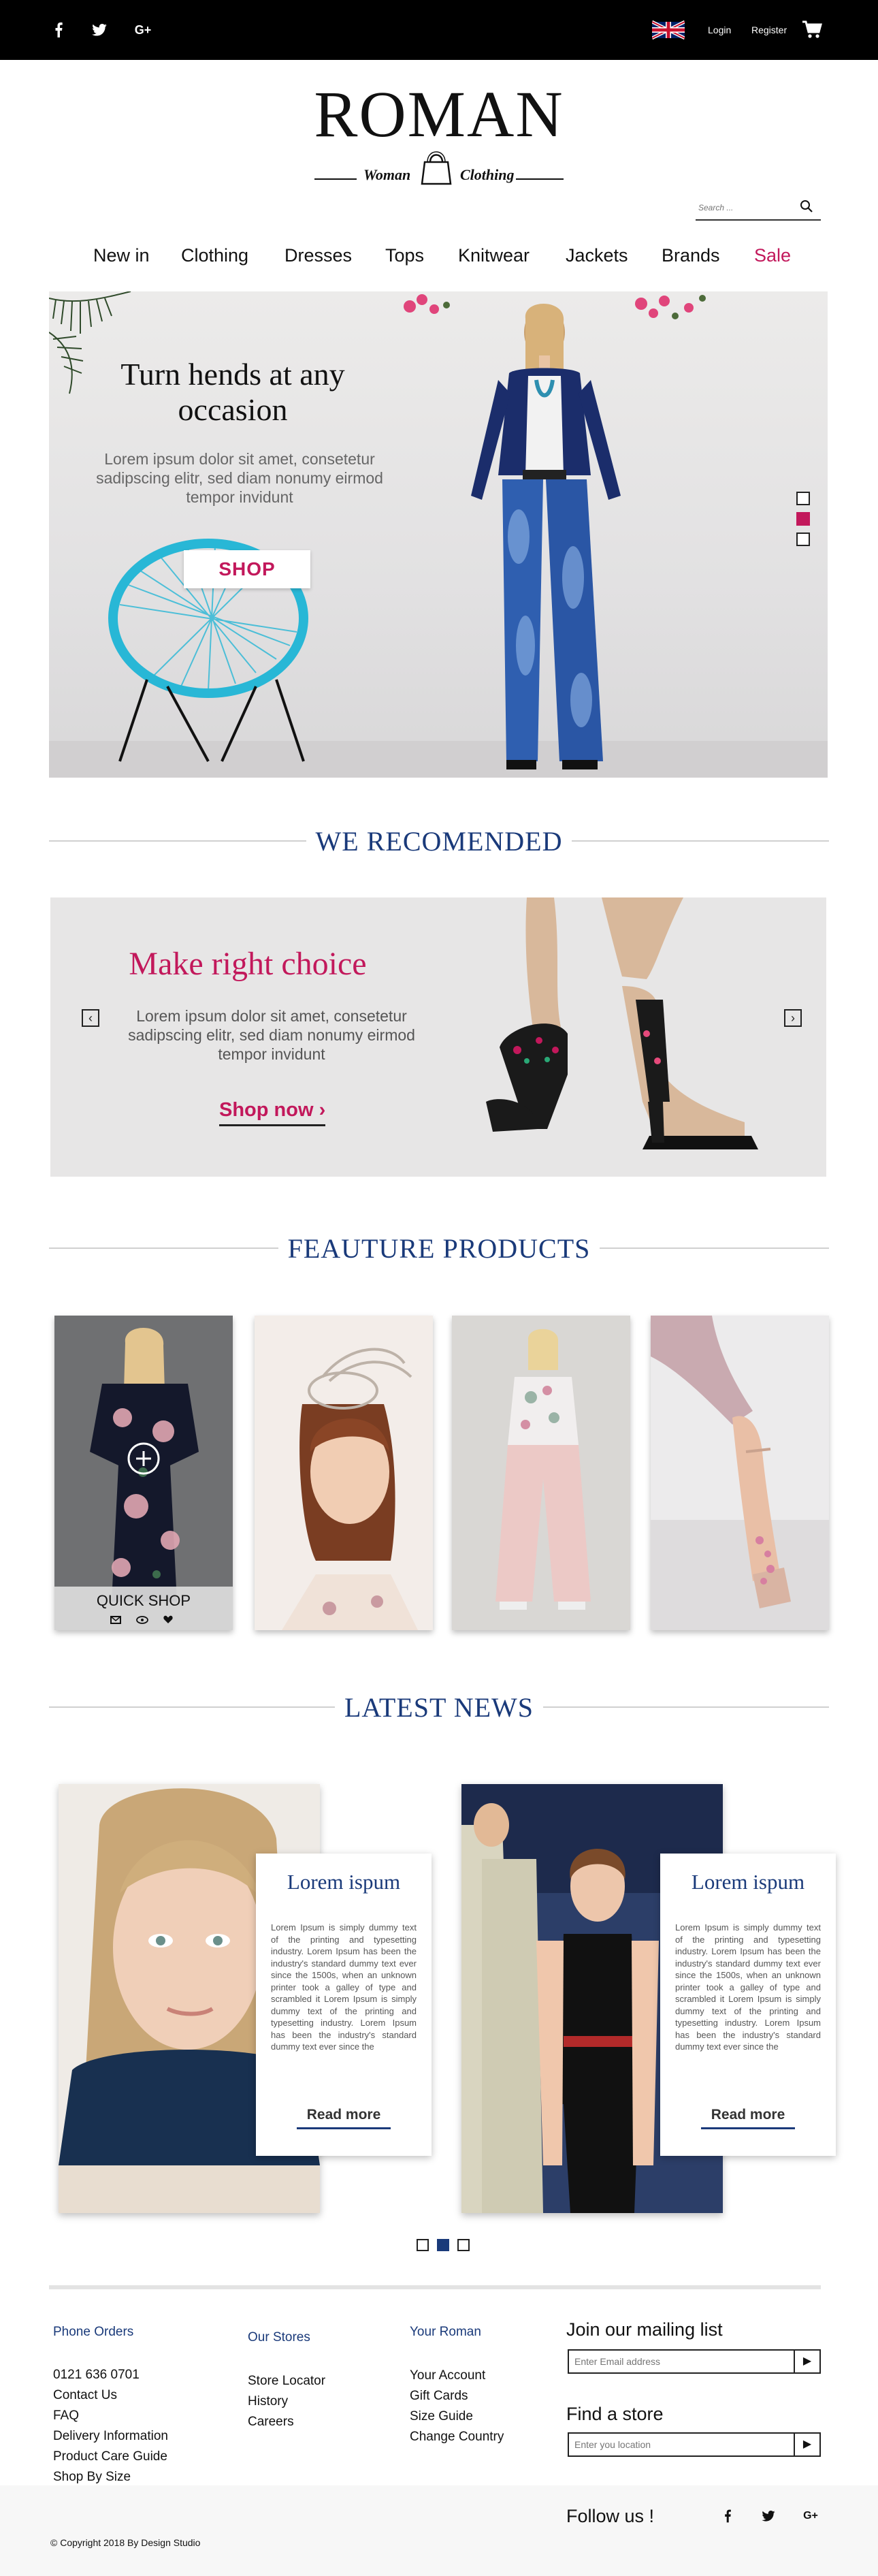 This screenshot has width=878, height=2576. I want to click on heart-icon, so click(168, 1620).